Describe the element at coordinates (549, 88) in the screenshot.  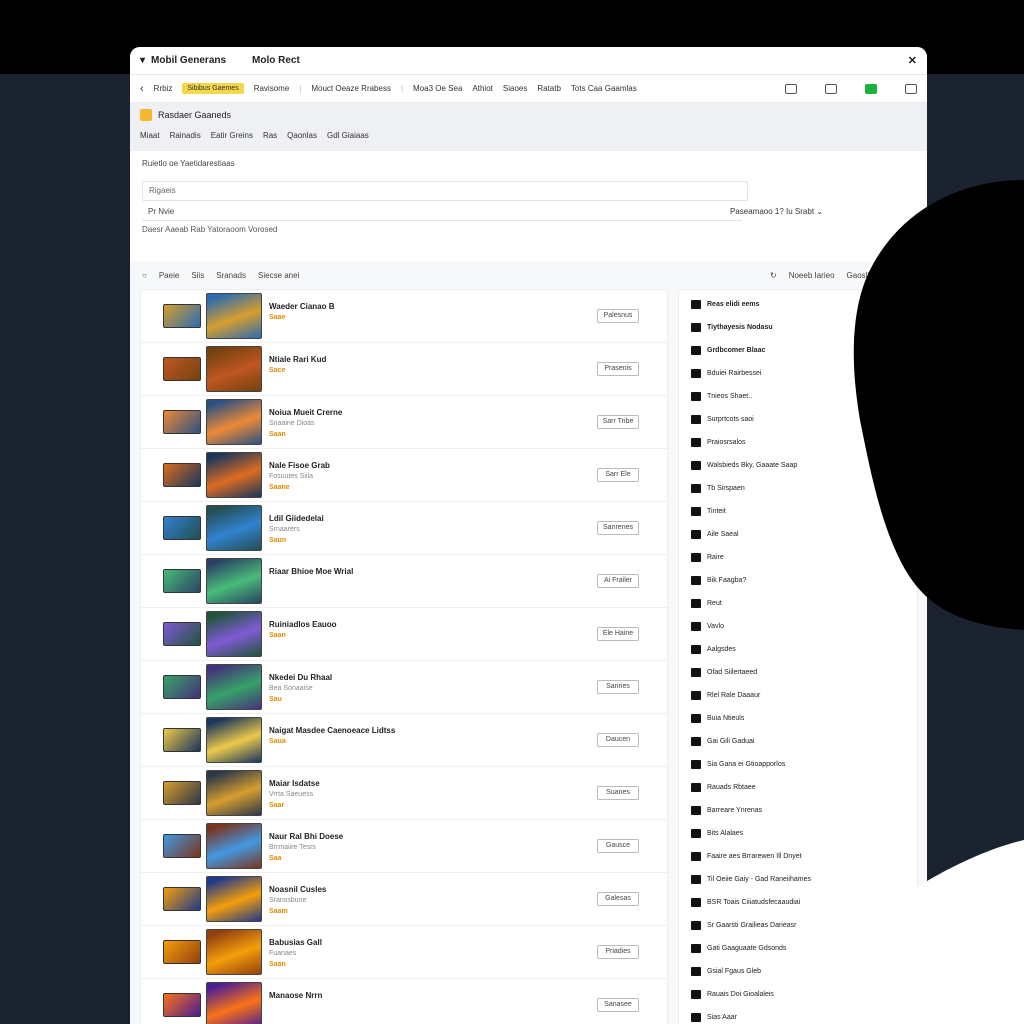
I see `nav-item: Ratatb` at that location.